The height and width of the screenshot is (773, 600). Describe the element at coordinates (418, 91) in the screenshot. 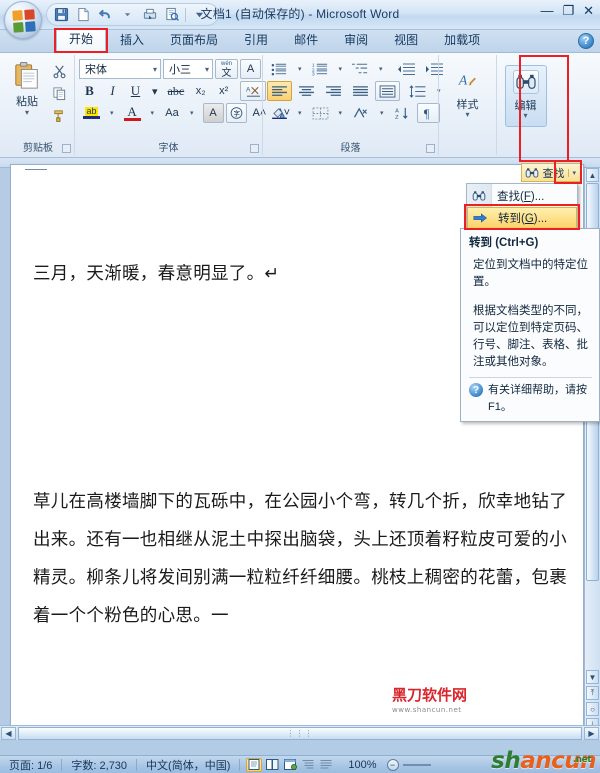

I see `line-spacing-button` at that location.